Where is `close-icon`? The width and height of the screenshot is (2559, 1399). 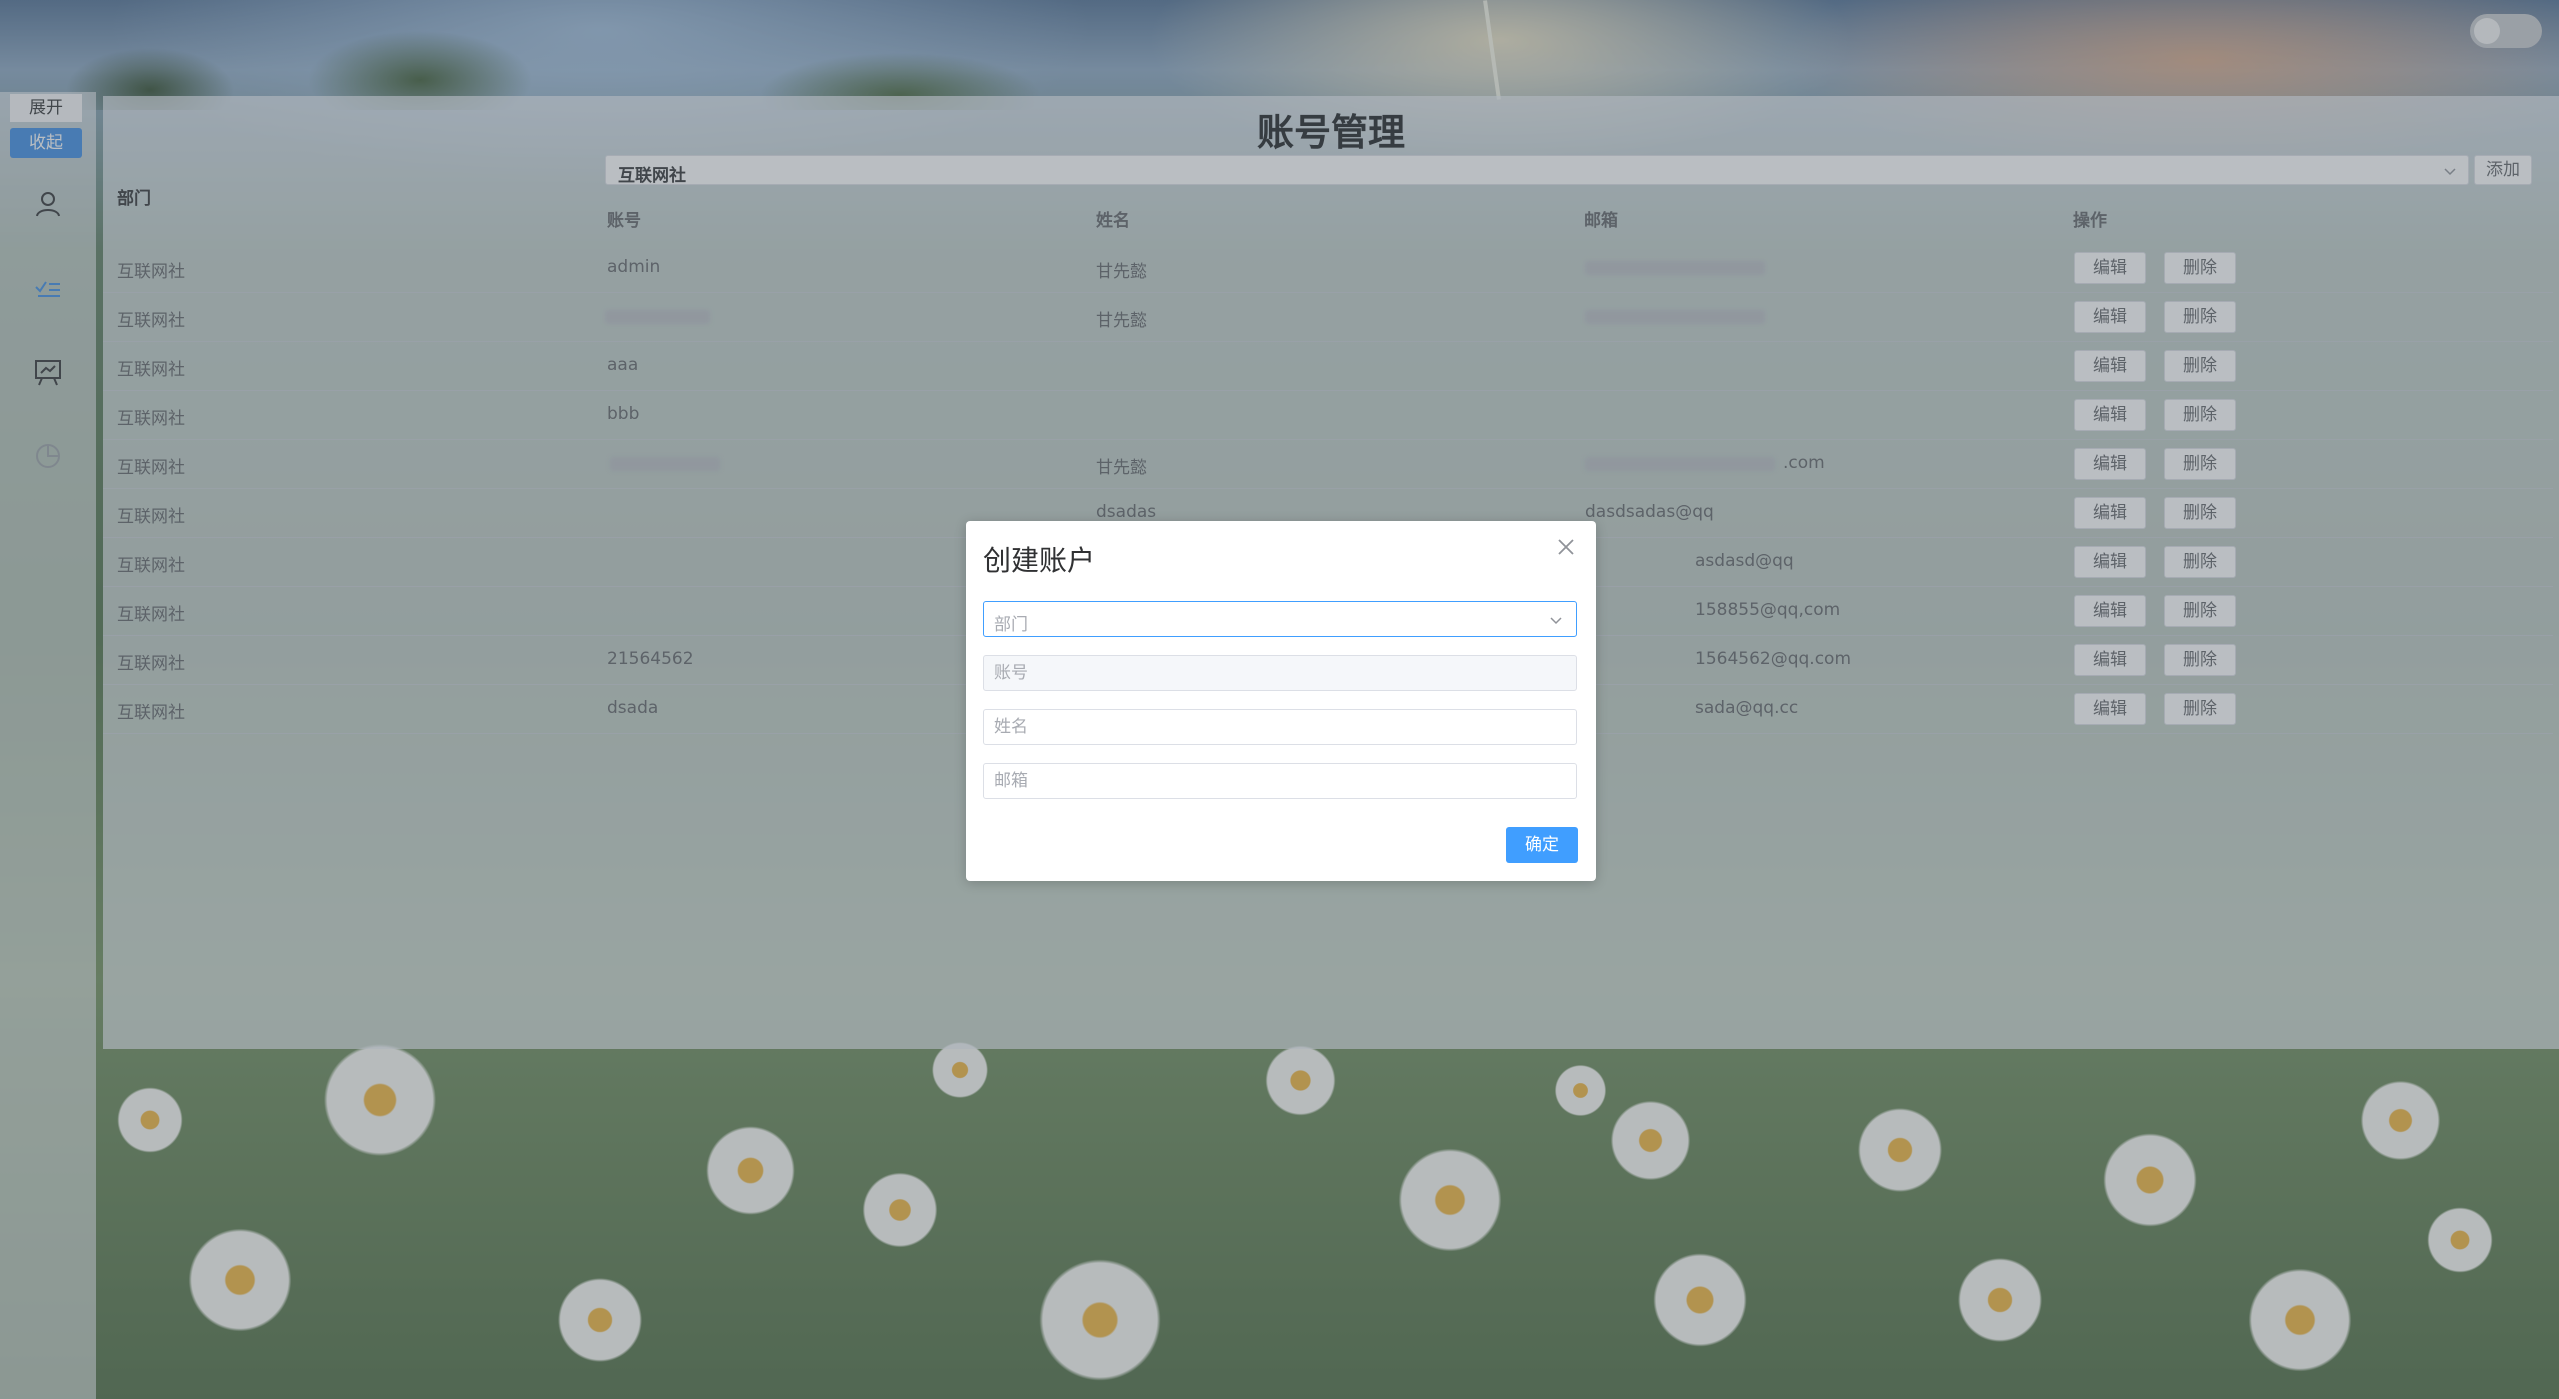 close-icon is located at coordinates (1566, 547).